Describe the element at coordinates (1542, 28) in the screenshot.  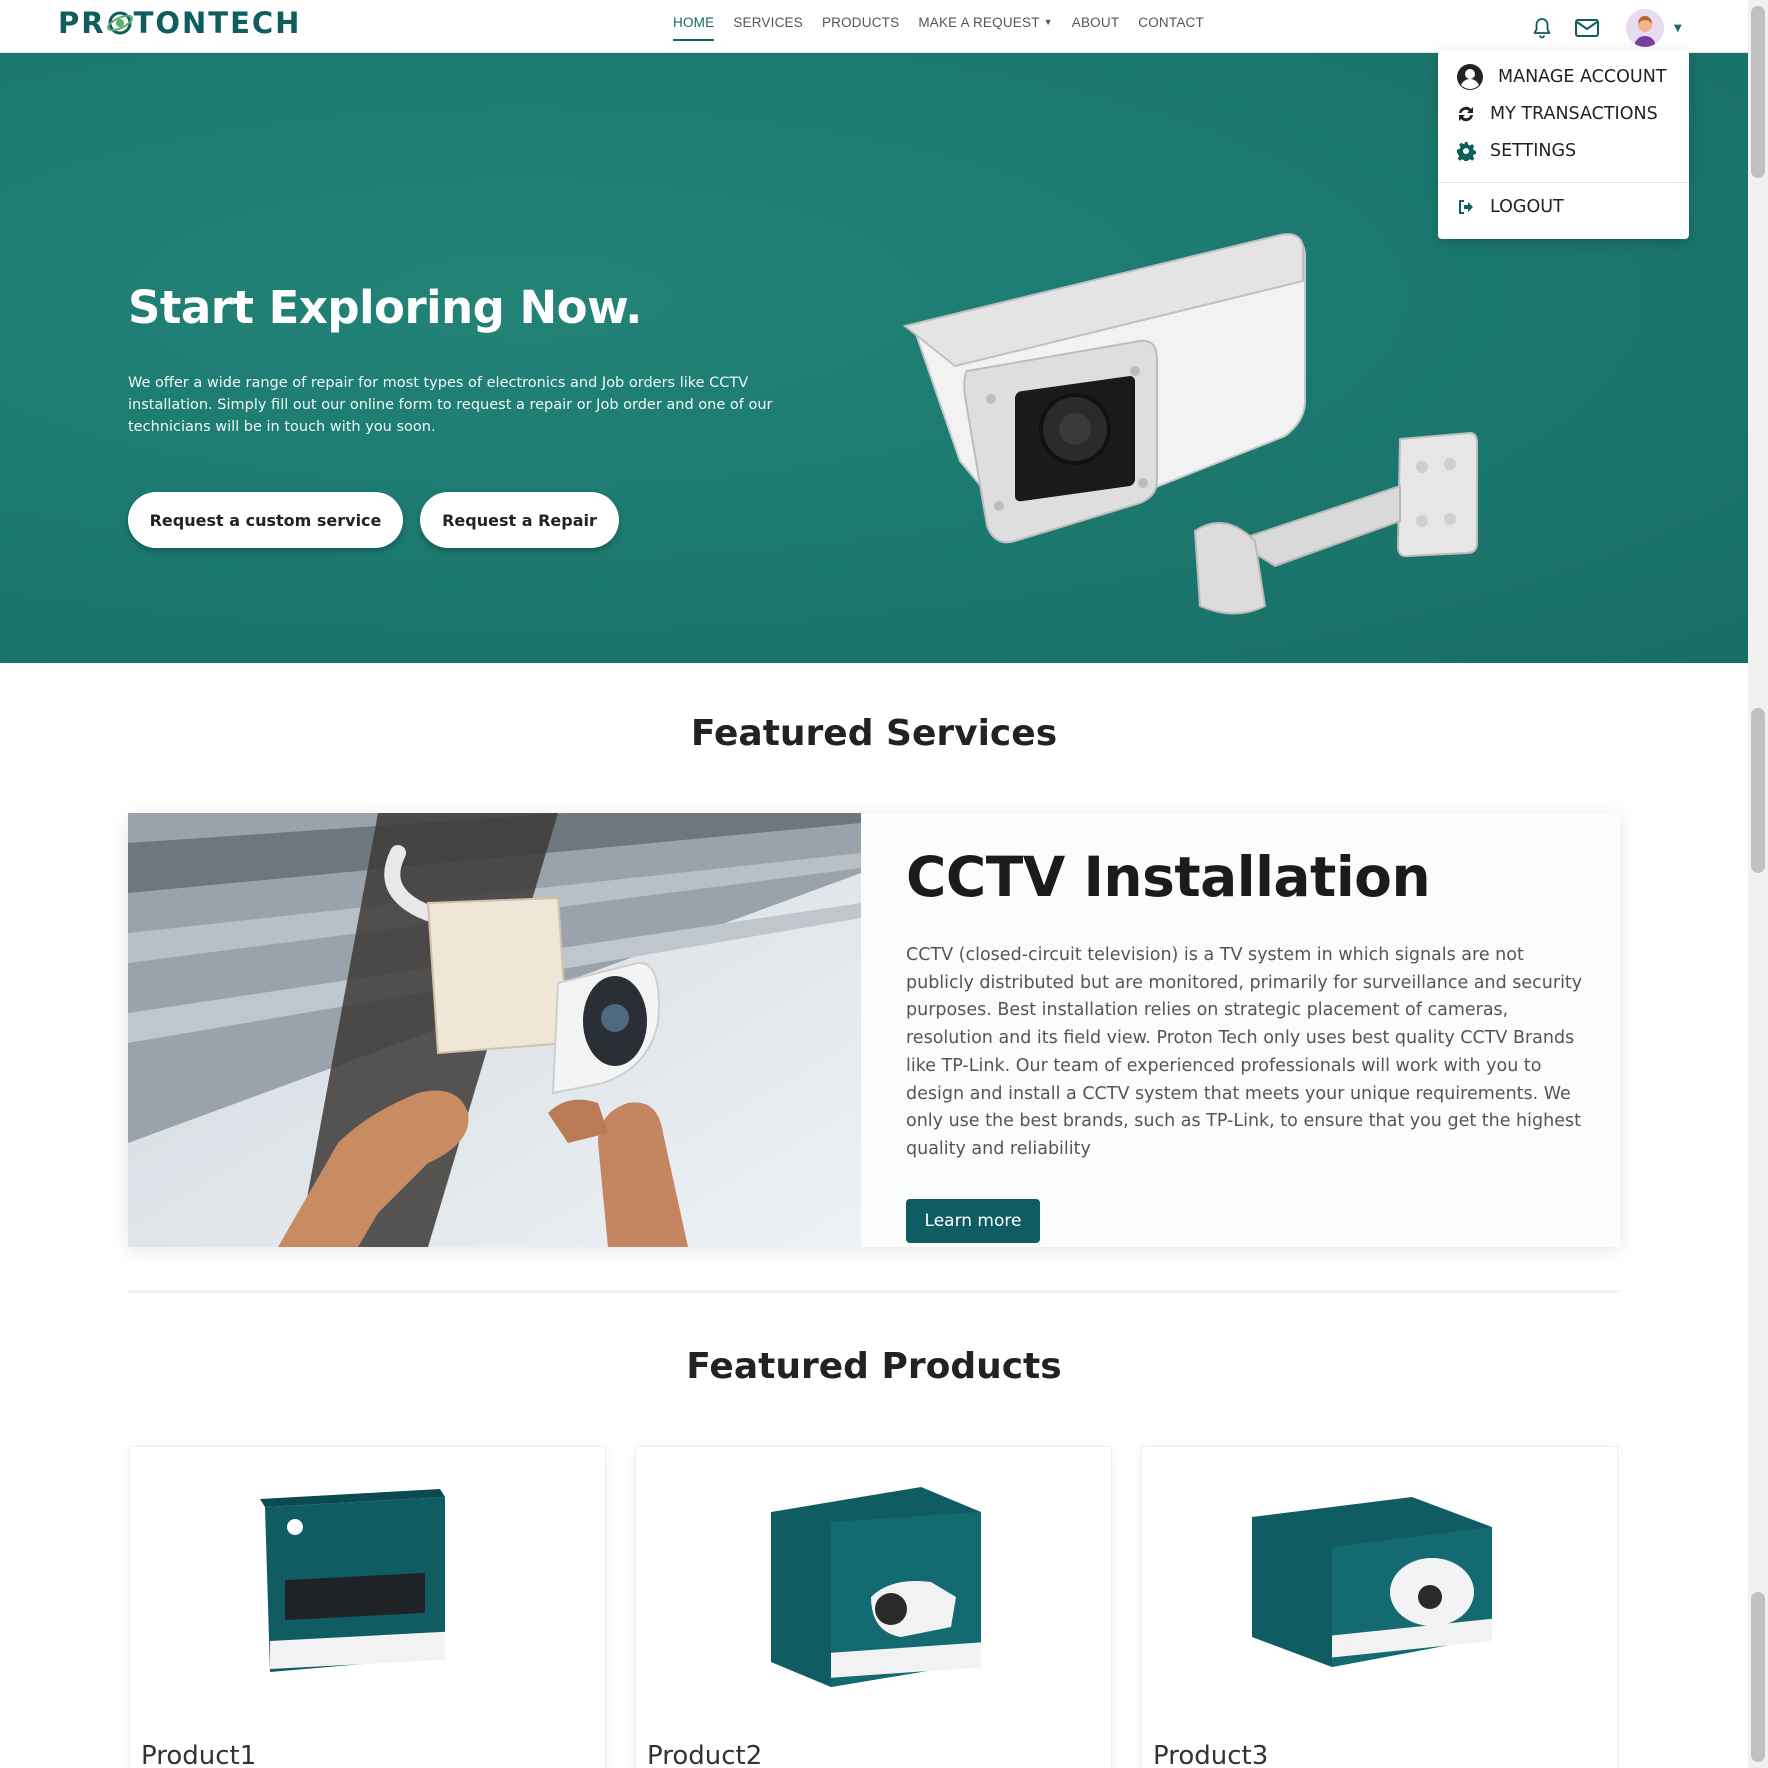
I see `bell-icon` at that location.